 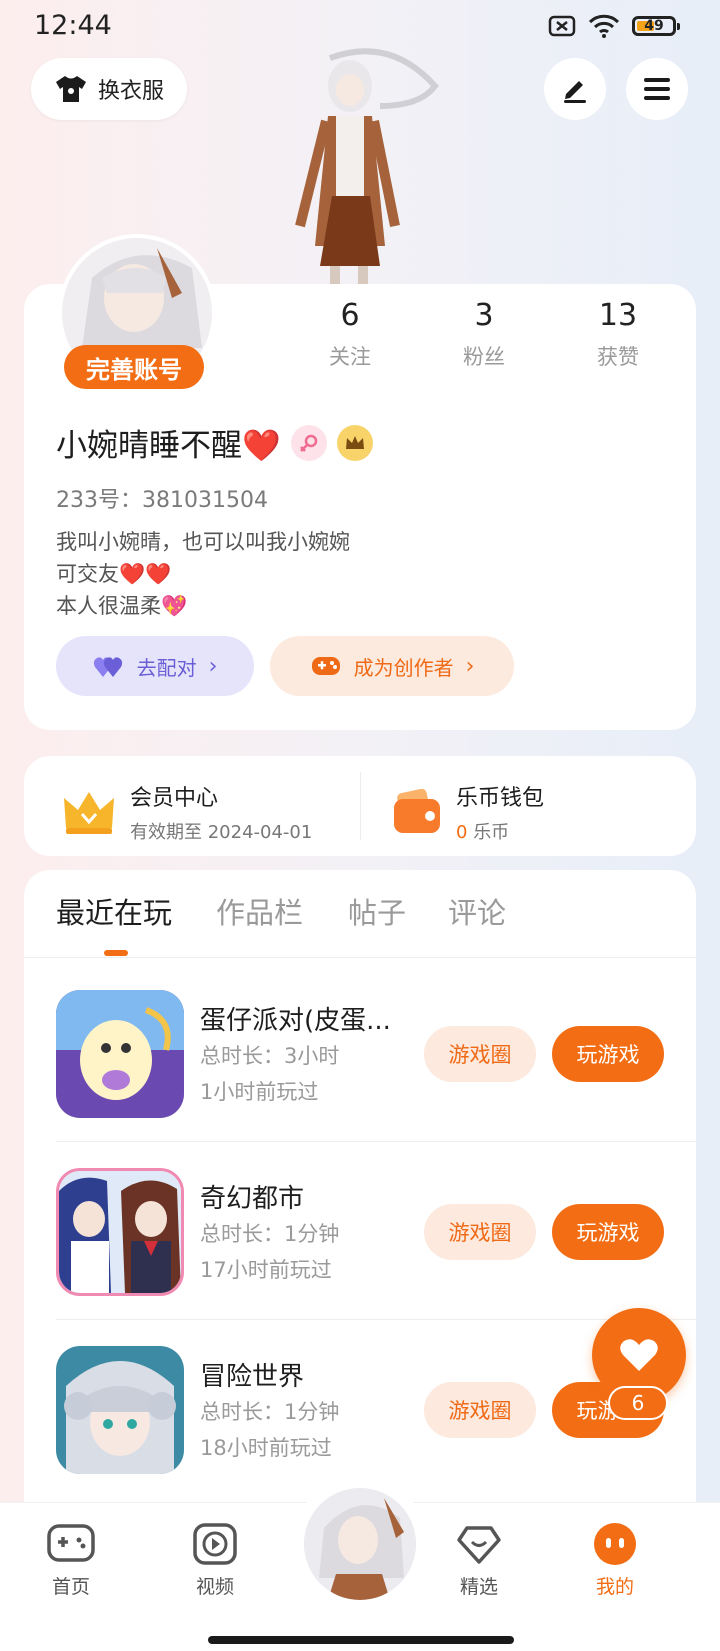 I want to click on following-label: 关注, so click(x=350, y=357).